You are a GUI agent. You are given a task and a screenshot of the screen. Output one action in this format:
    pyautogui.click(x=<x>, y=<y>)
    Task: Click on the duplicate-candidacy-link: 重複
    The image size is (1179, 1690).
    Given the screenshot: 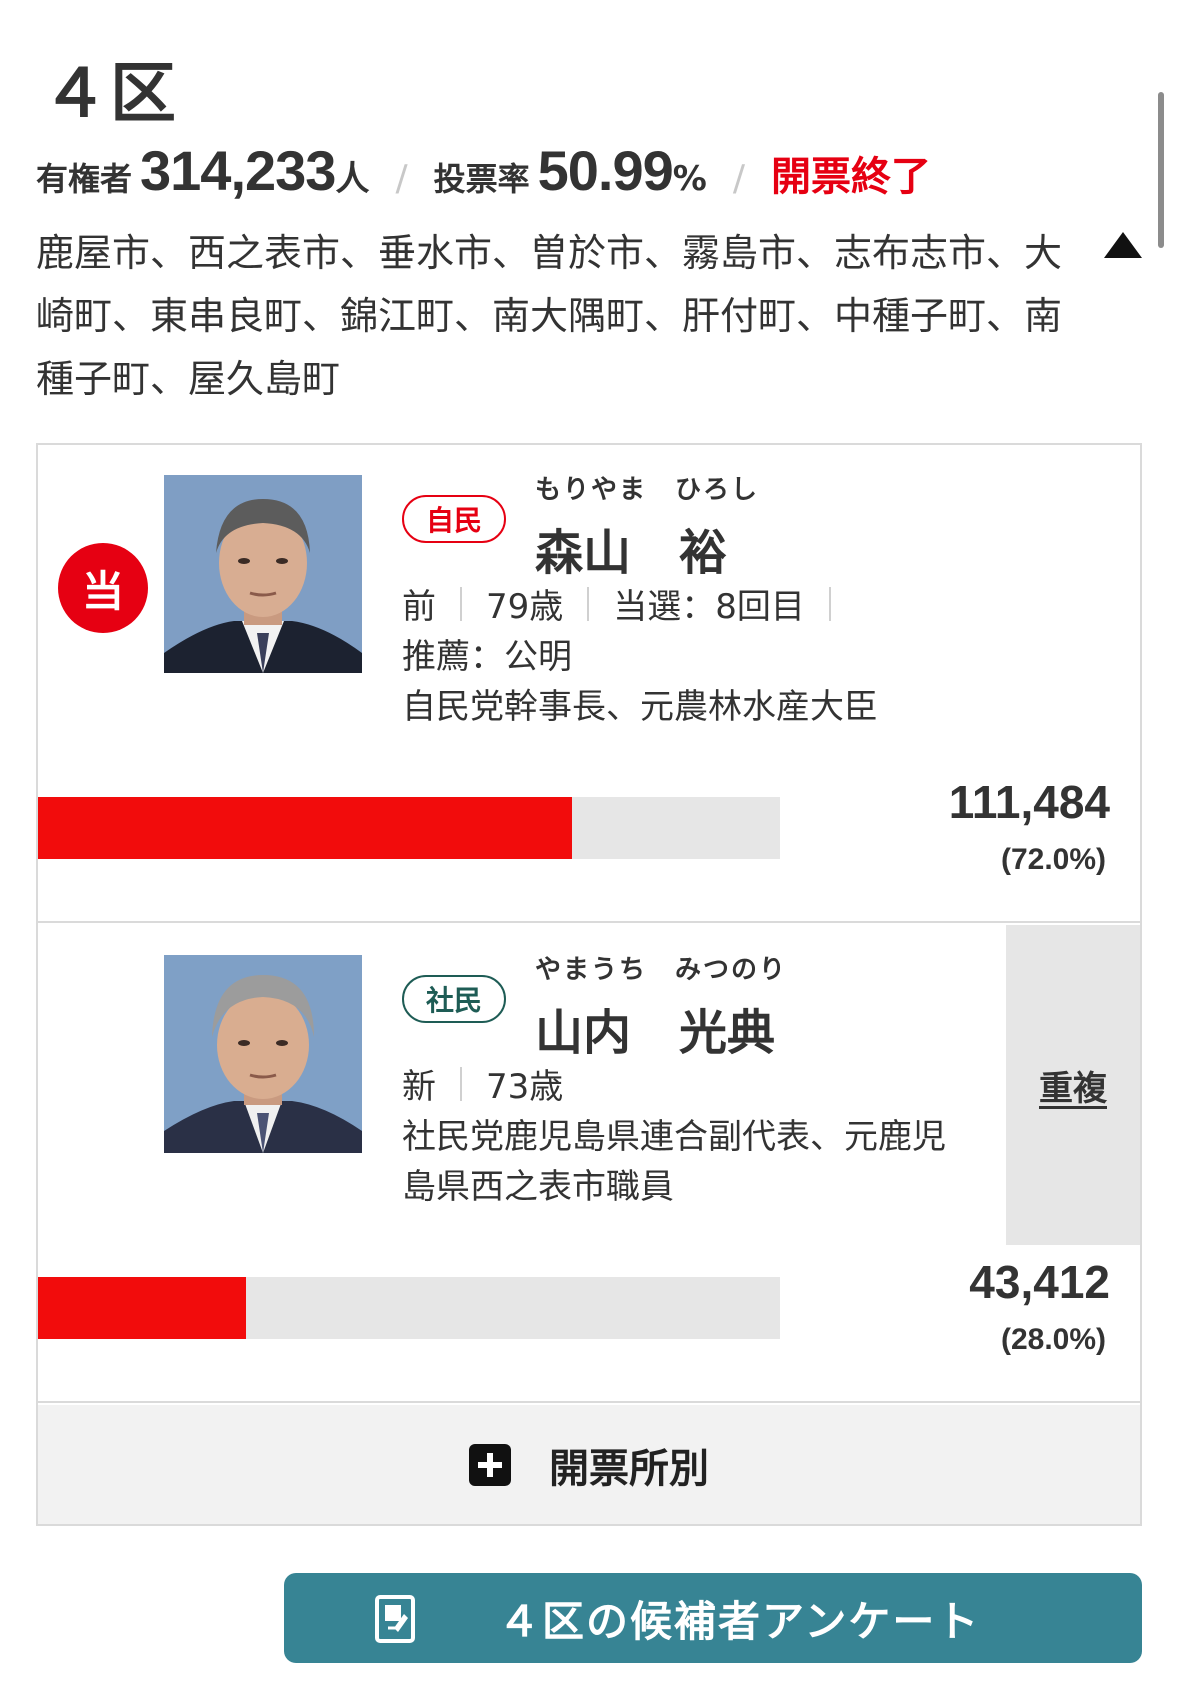 What is the action you would take?
    pyautogui.click(x=1073, y=1085)
    